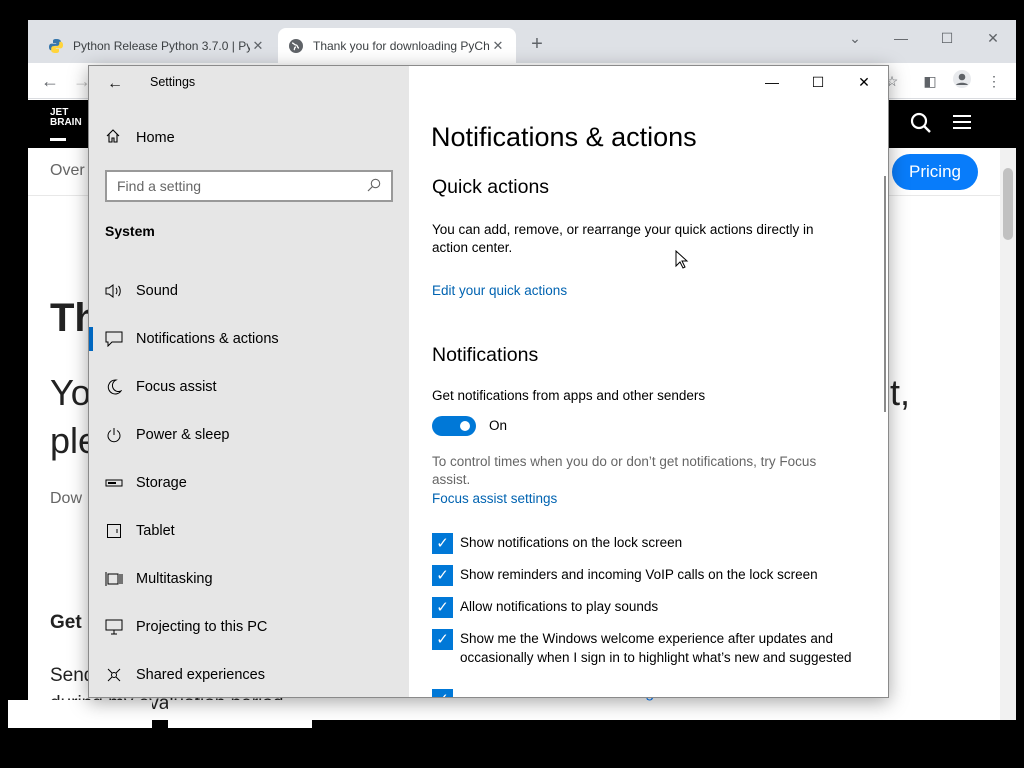 This screenshot has width=1024, height=768. I want to click on nav-item-label: Multitasking, so click(174, 579).